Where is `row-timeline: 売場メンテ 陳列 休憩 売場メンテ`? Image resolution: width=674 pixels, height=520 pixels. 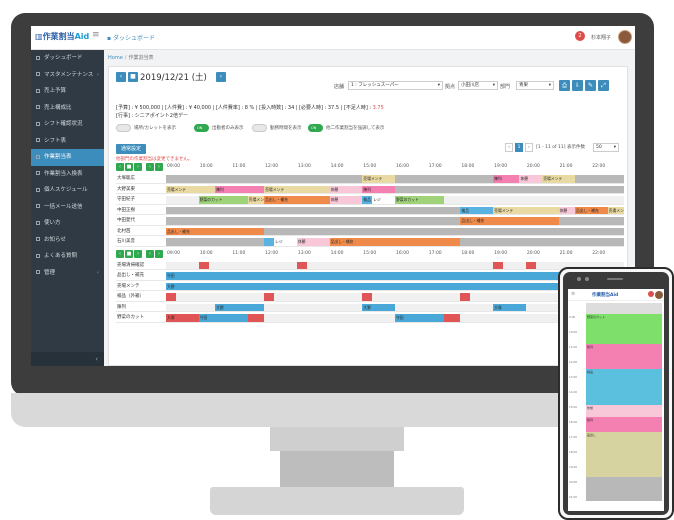
row-timeline: 売場メンテ 陳列 休憩 売場メンテ is located at coordinates (395, 179).